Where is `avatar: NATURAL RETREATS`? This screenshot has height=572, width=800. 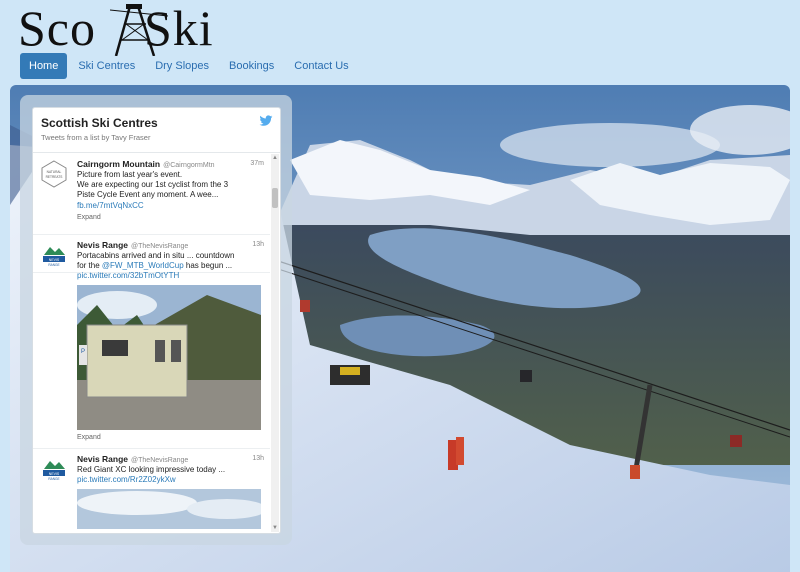
avatar: NATURAL RETREATS is located at coordinates (54, 174).